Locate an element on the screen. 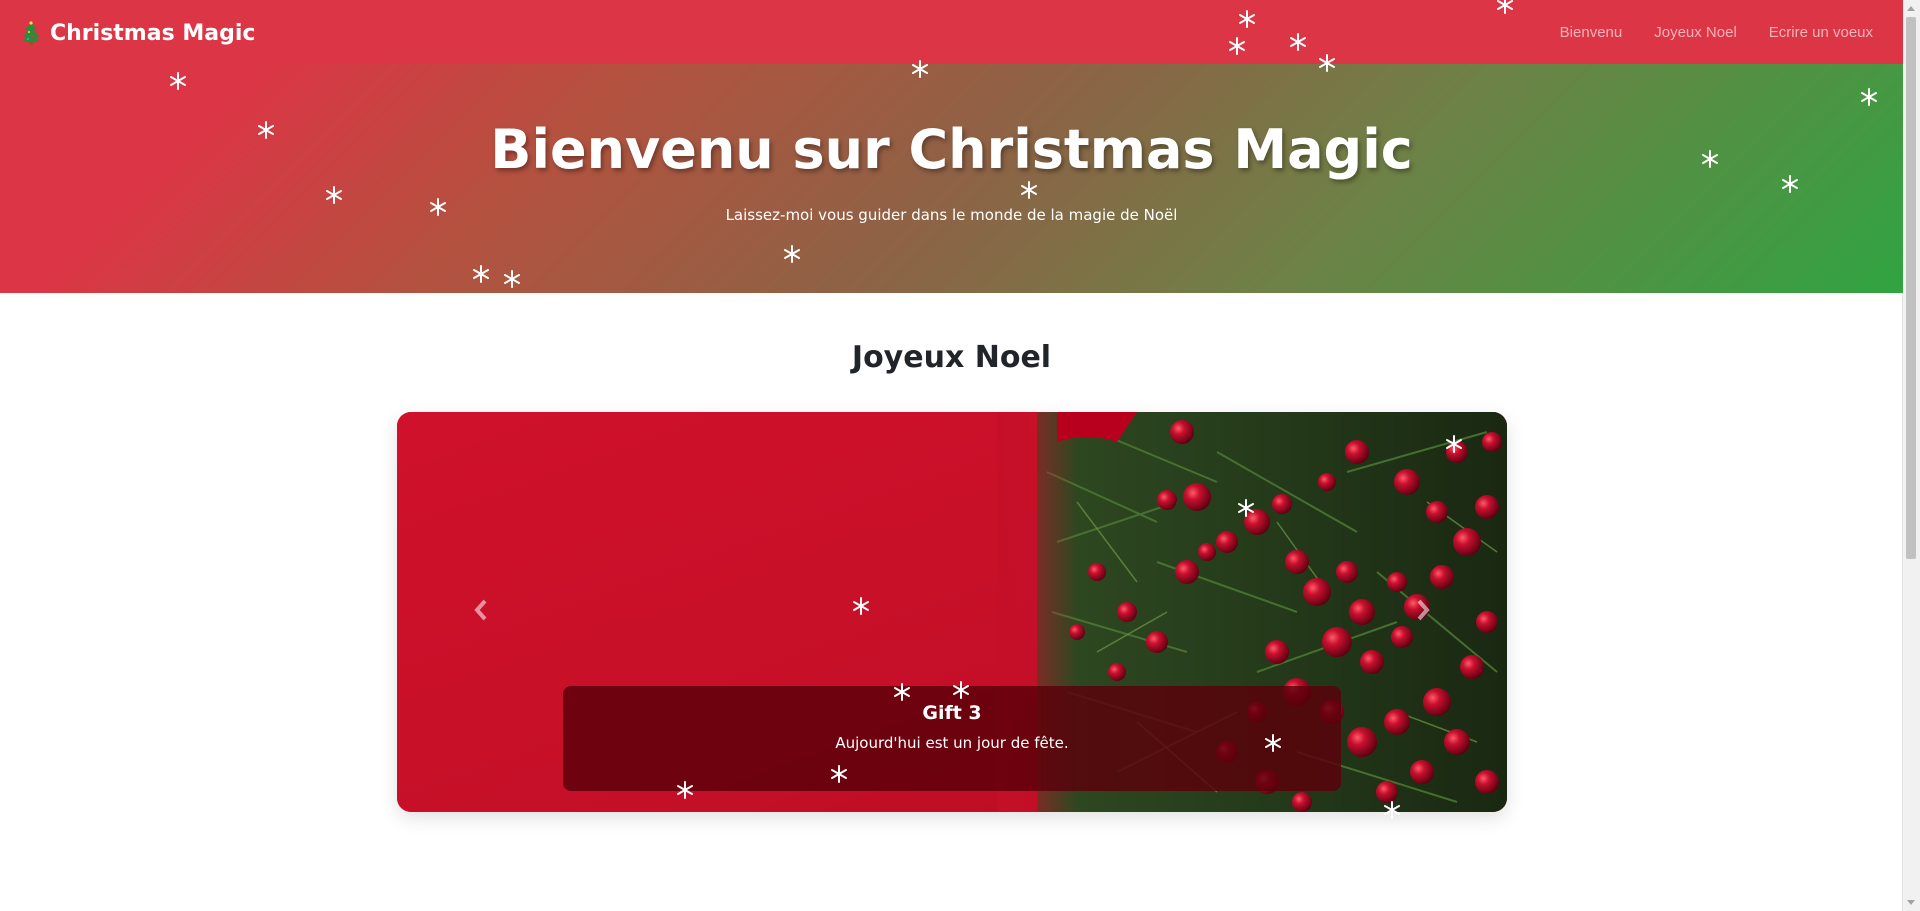 The width and height of the screenshot is (1920, 911). hero-title: Bienvenu sur Christmas Magic is located at coordinates (951, 149).